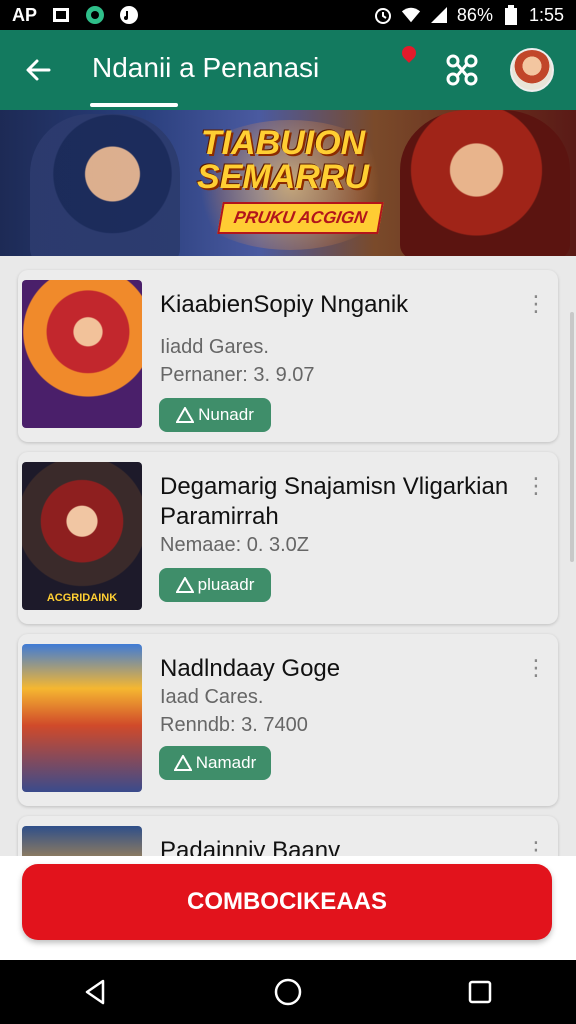 Image resolution: width=576 pixels, height=1024 pixels. What do you see at coordinates (439, 15) in the screenshot?
I see `signal-icon` at bounding box center [439, 15].